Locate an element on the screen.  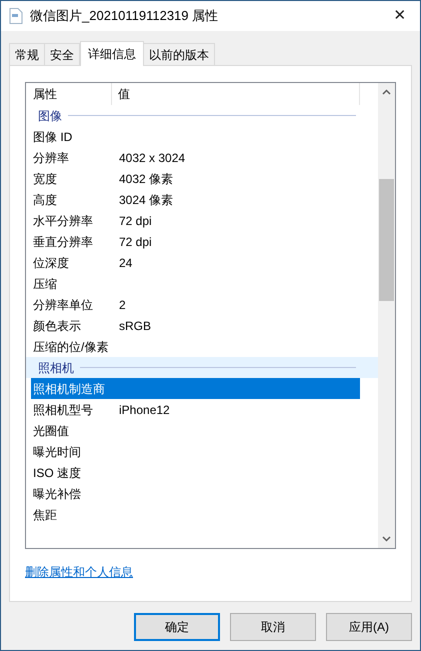
property-row: ISO 速度 is located at coordinates (195, 472).